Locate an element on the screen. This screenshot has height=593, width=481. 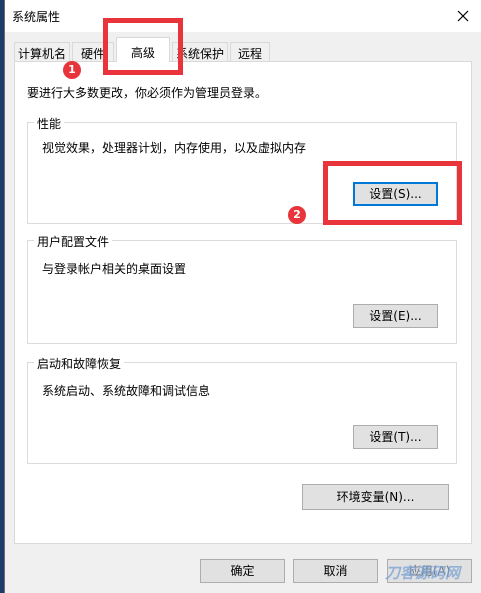
step-marker-1: 1 is located at coordinates (72, 70).